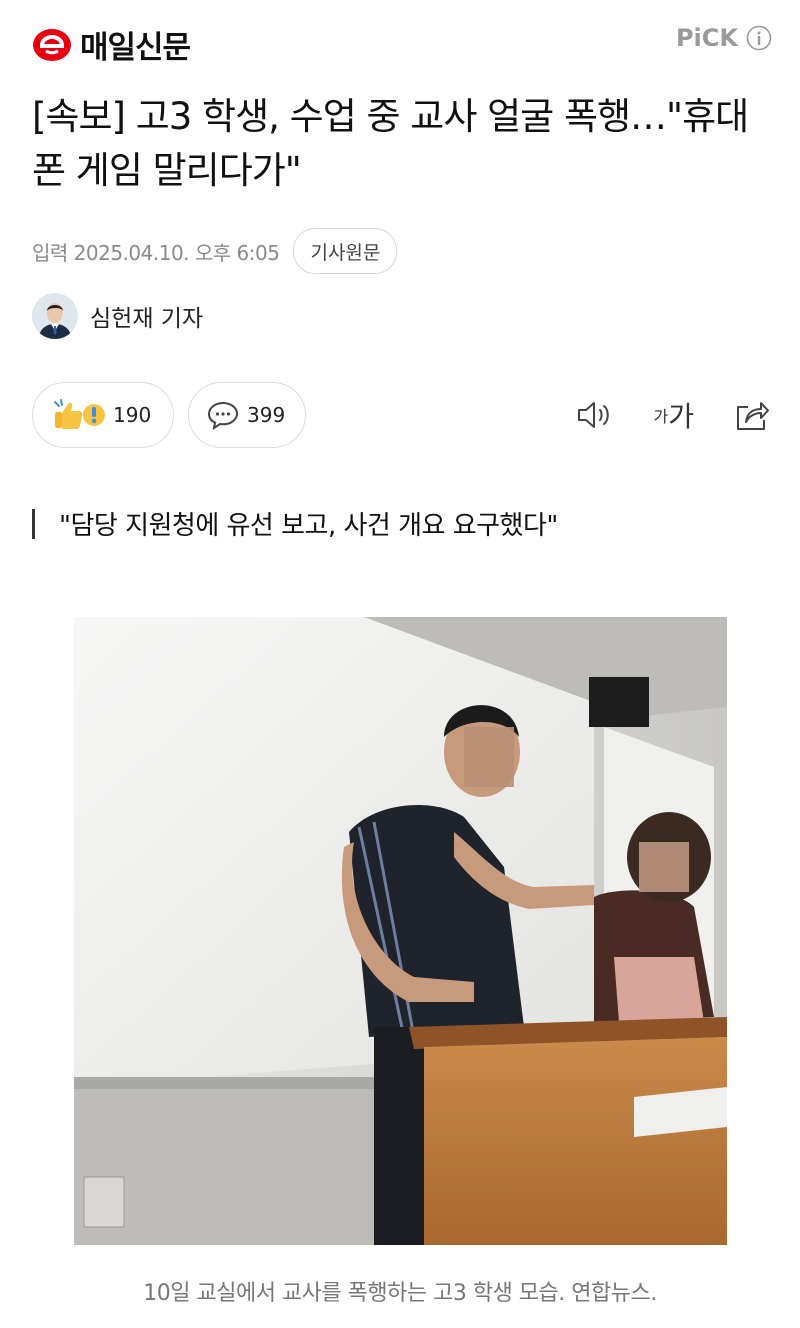  I want to click on pick-badge: PiCK, so click(724, 38).